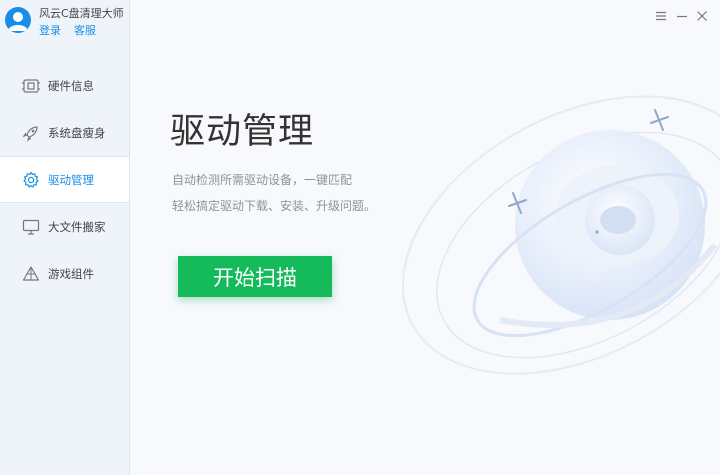 The width and height of the screenshot is (720, 475). I want to click on sidebar-item-label: 驱动管理, so click(71, 179).